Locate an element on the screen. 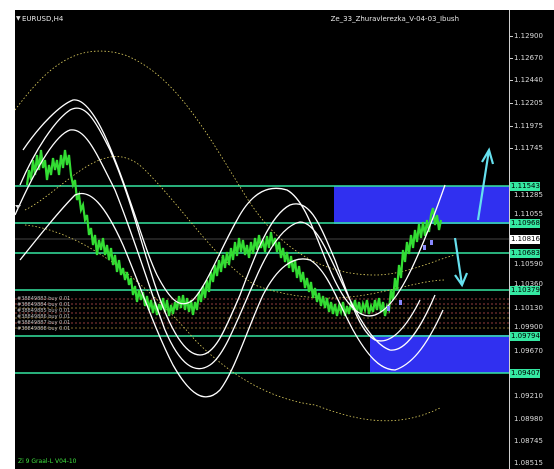 This screenshot has width=554, height=469. order-label: #38849888 buy 0.01 is located at coordinates (43, 329).